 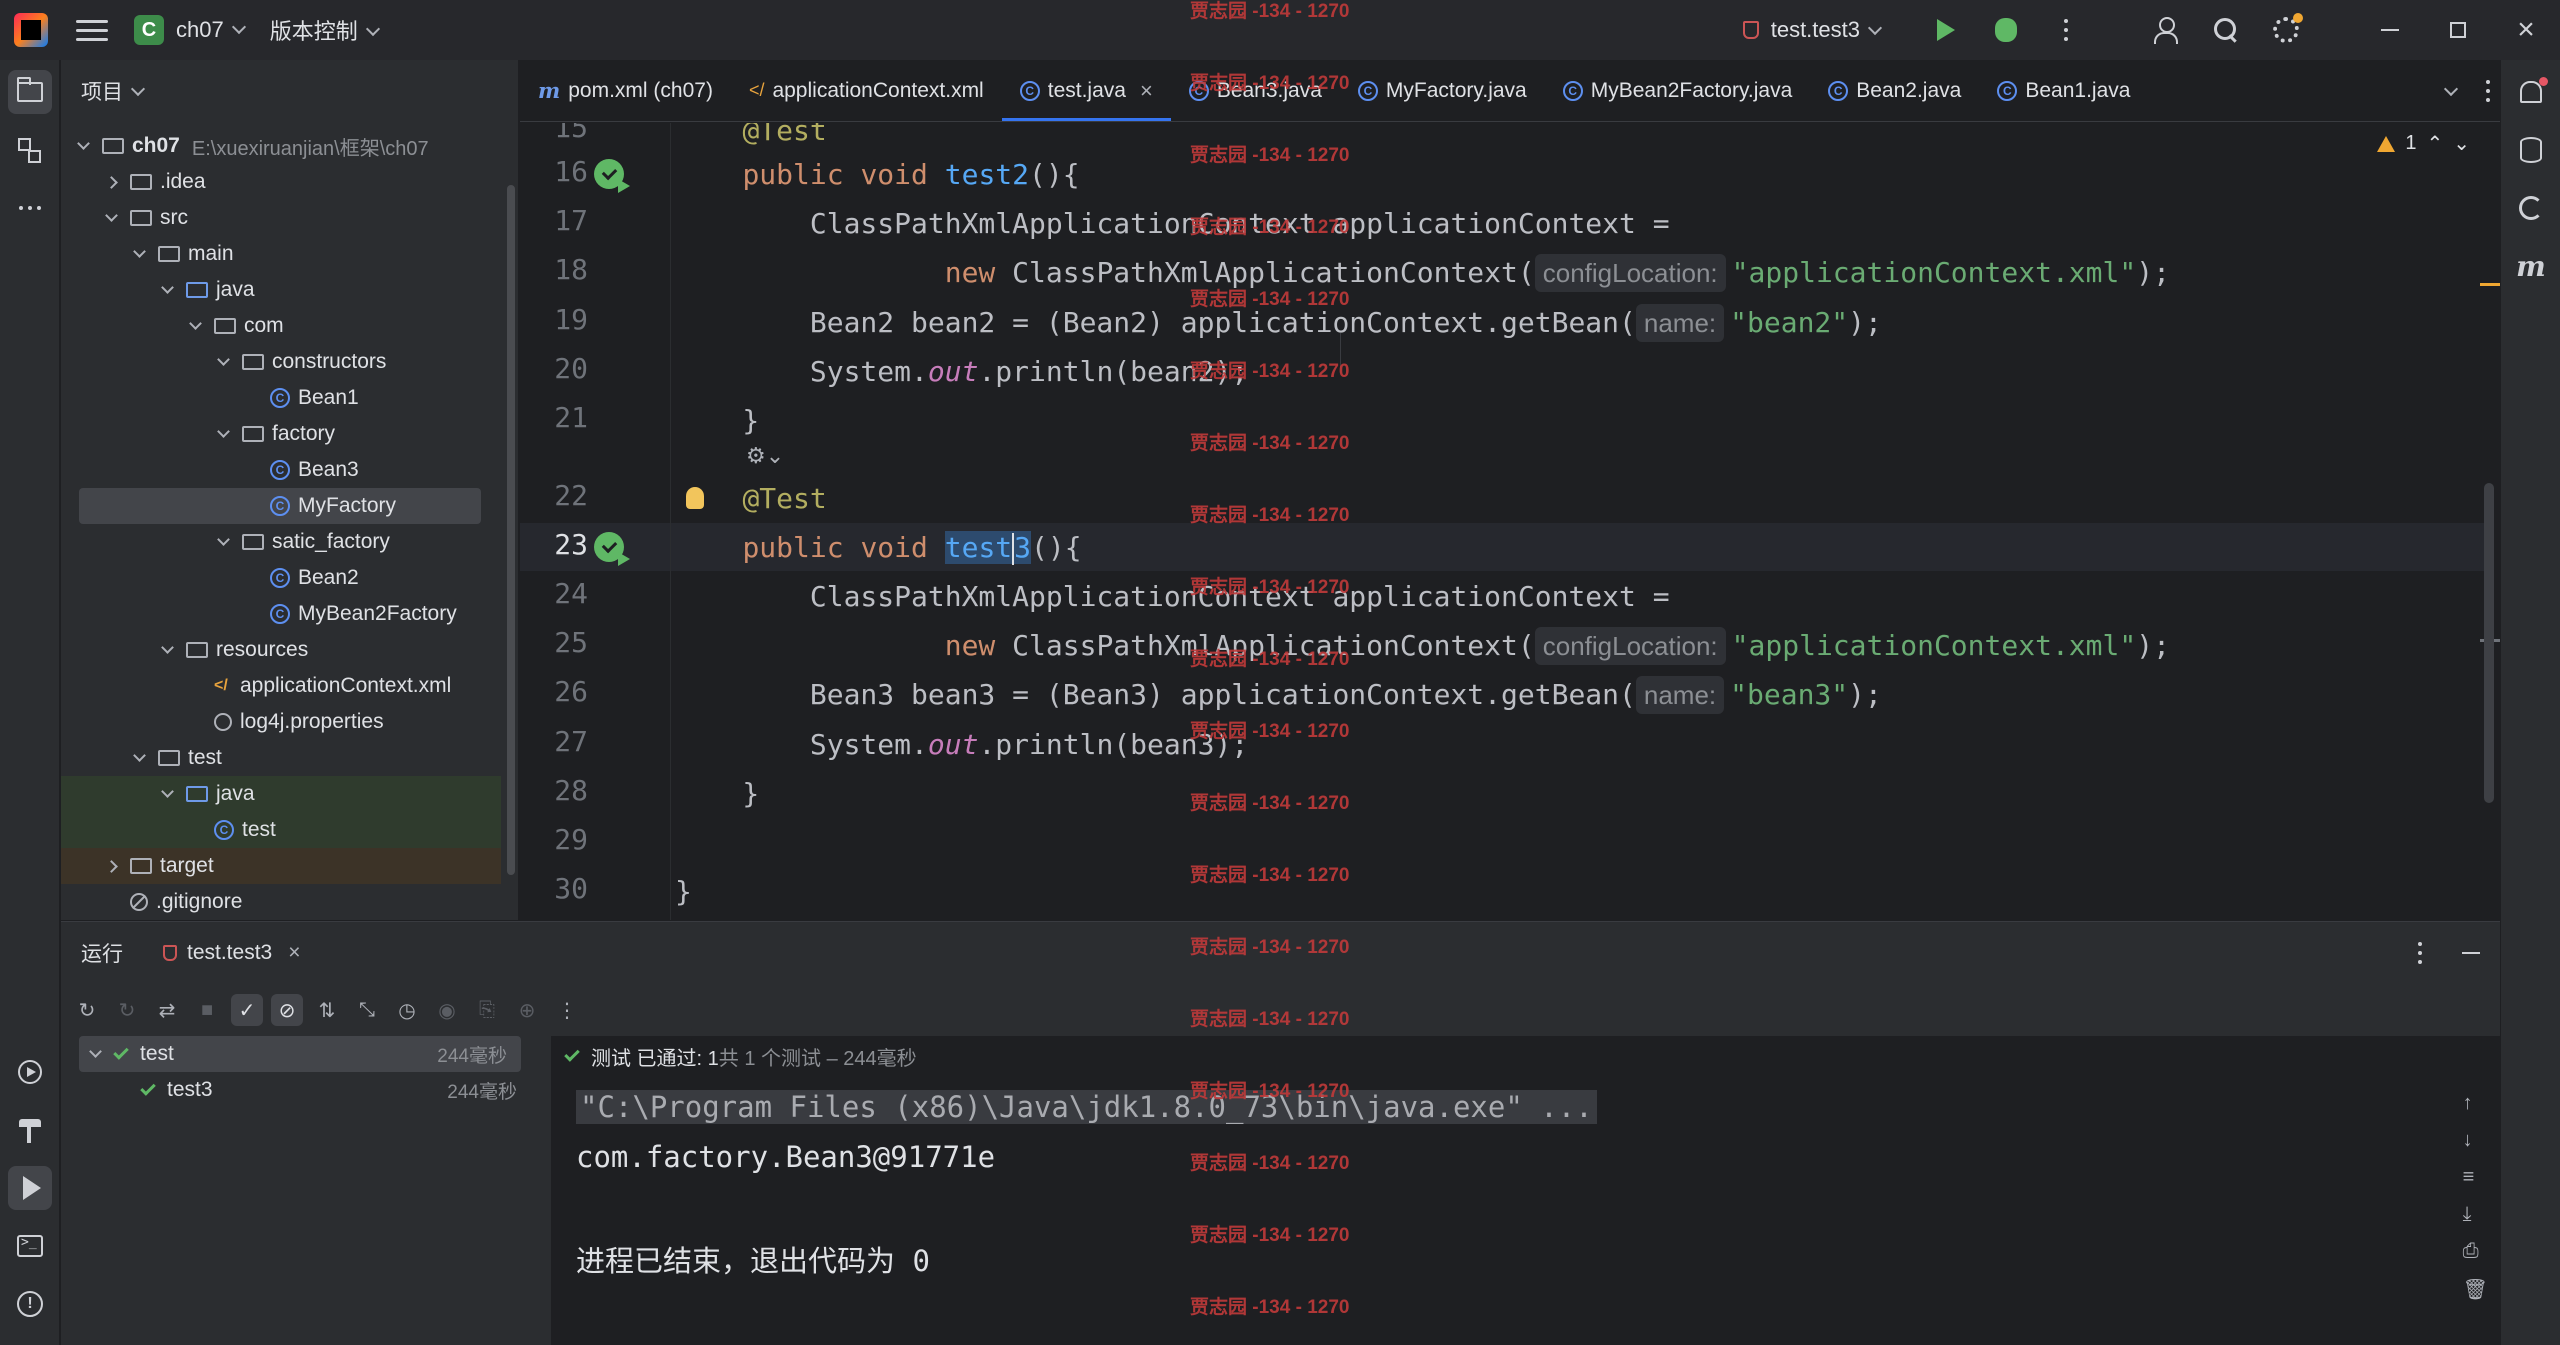 What do you see at coordinates (325, 30) in the screenshot?
I see `vcs-menu: 版本控制` at bounding box center [325, 30].